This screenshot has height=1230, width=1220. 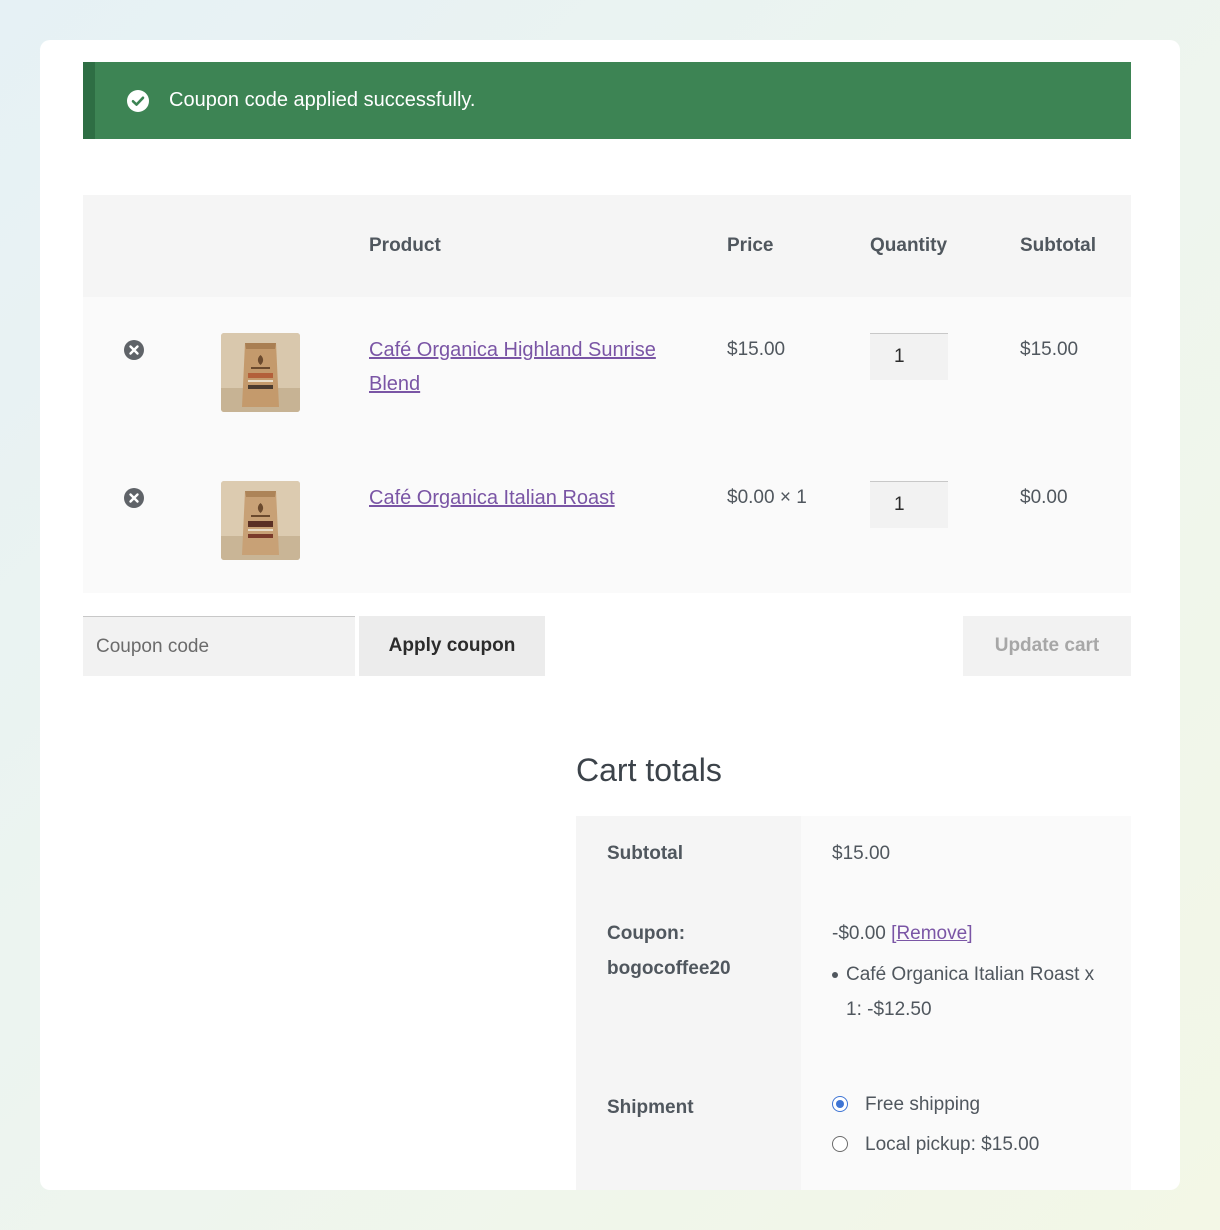 I want to click on update-cart-button: Update cart, so click(x=1047, y=646).